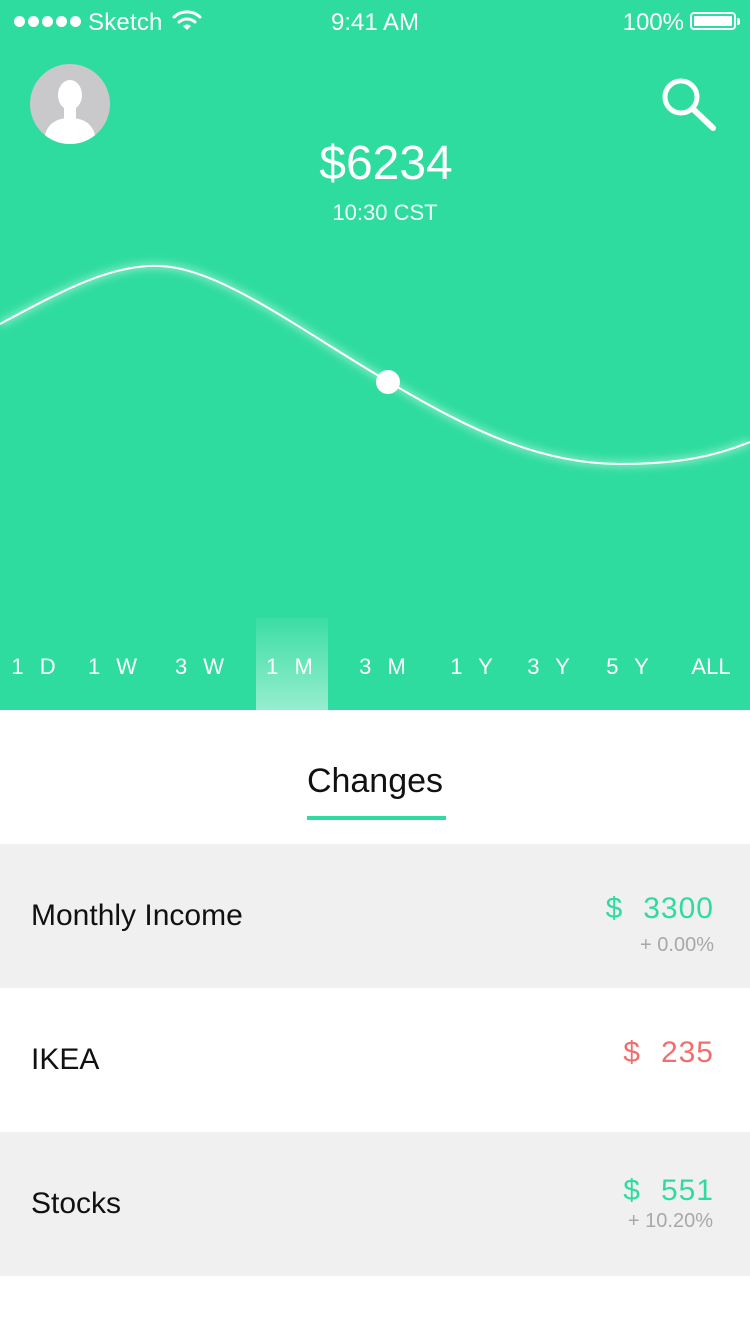 This screenshot has width=750, height=1334. What do you see at coordinates (385, 664) in the screenshot?
I see `range-tab-3m: 3 M` at bounding box center [385, 664].